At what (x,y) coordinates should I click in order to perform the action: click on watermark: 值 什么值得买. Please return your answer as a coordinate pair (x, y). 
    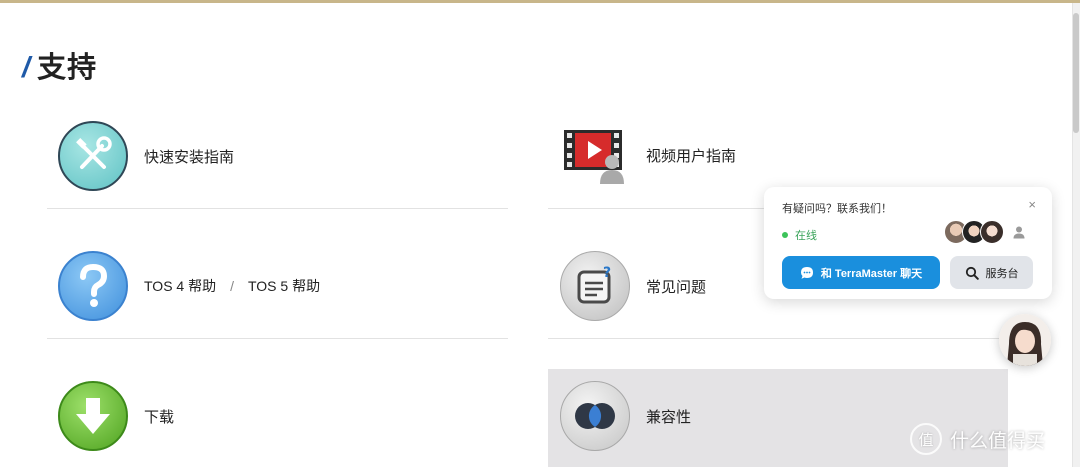
    Looking at the image, I should click on (977, 439).